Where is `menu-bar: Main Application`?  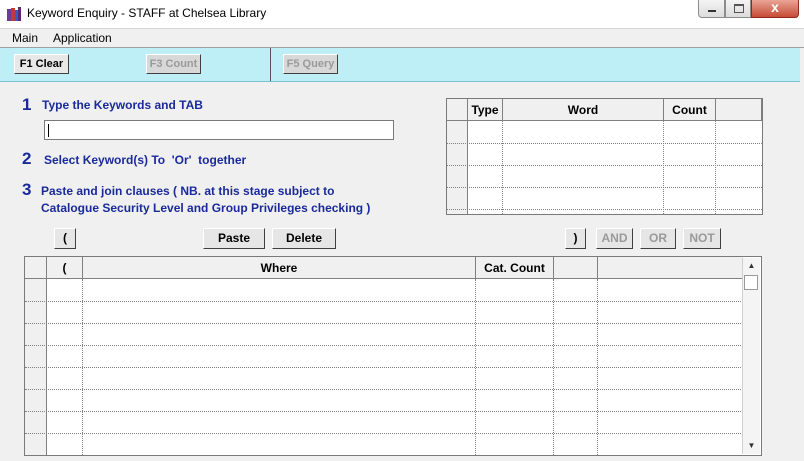 menu-bar: Main Application is located at coordinates (402, 38).